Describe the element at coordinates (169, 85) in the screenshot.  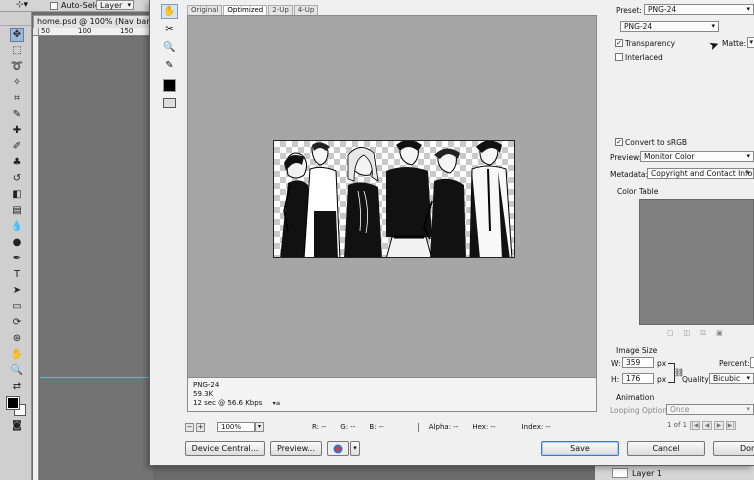
I see `eyedropper-color-swatch` at that location.